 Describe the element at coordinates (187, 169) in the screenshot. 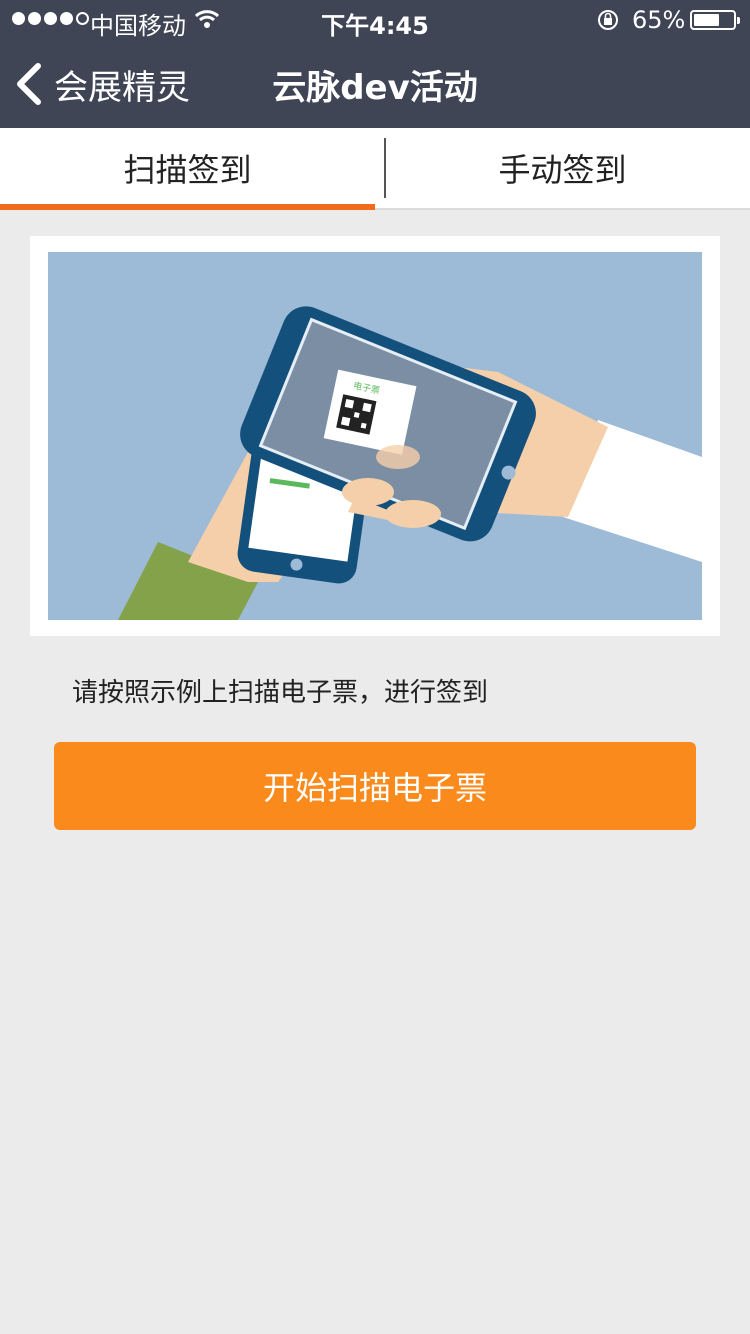

I see `tab-scan-checkin: 扫描签到` at that location.